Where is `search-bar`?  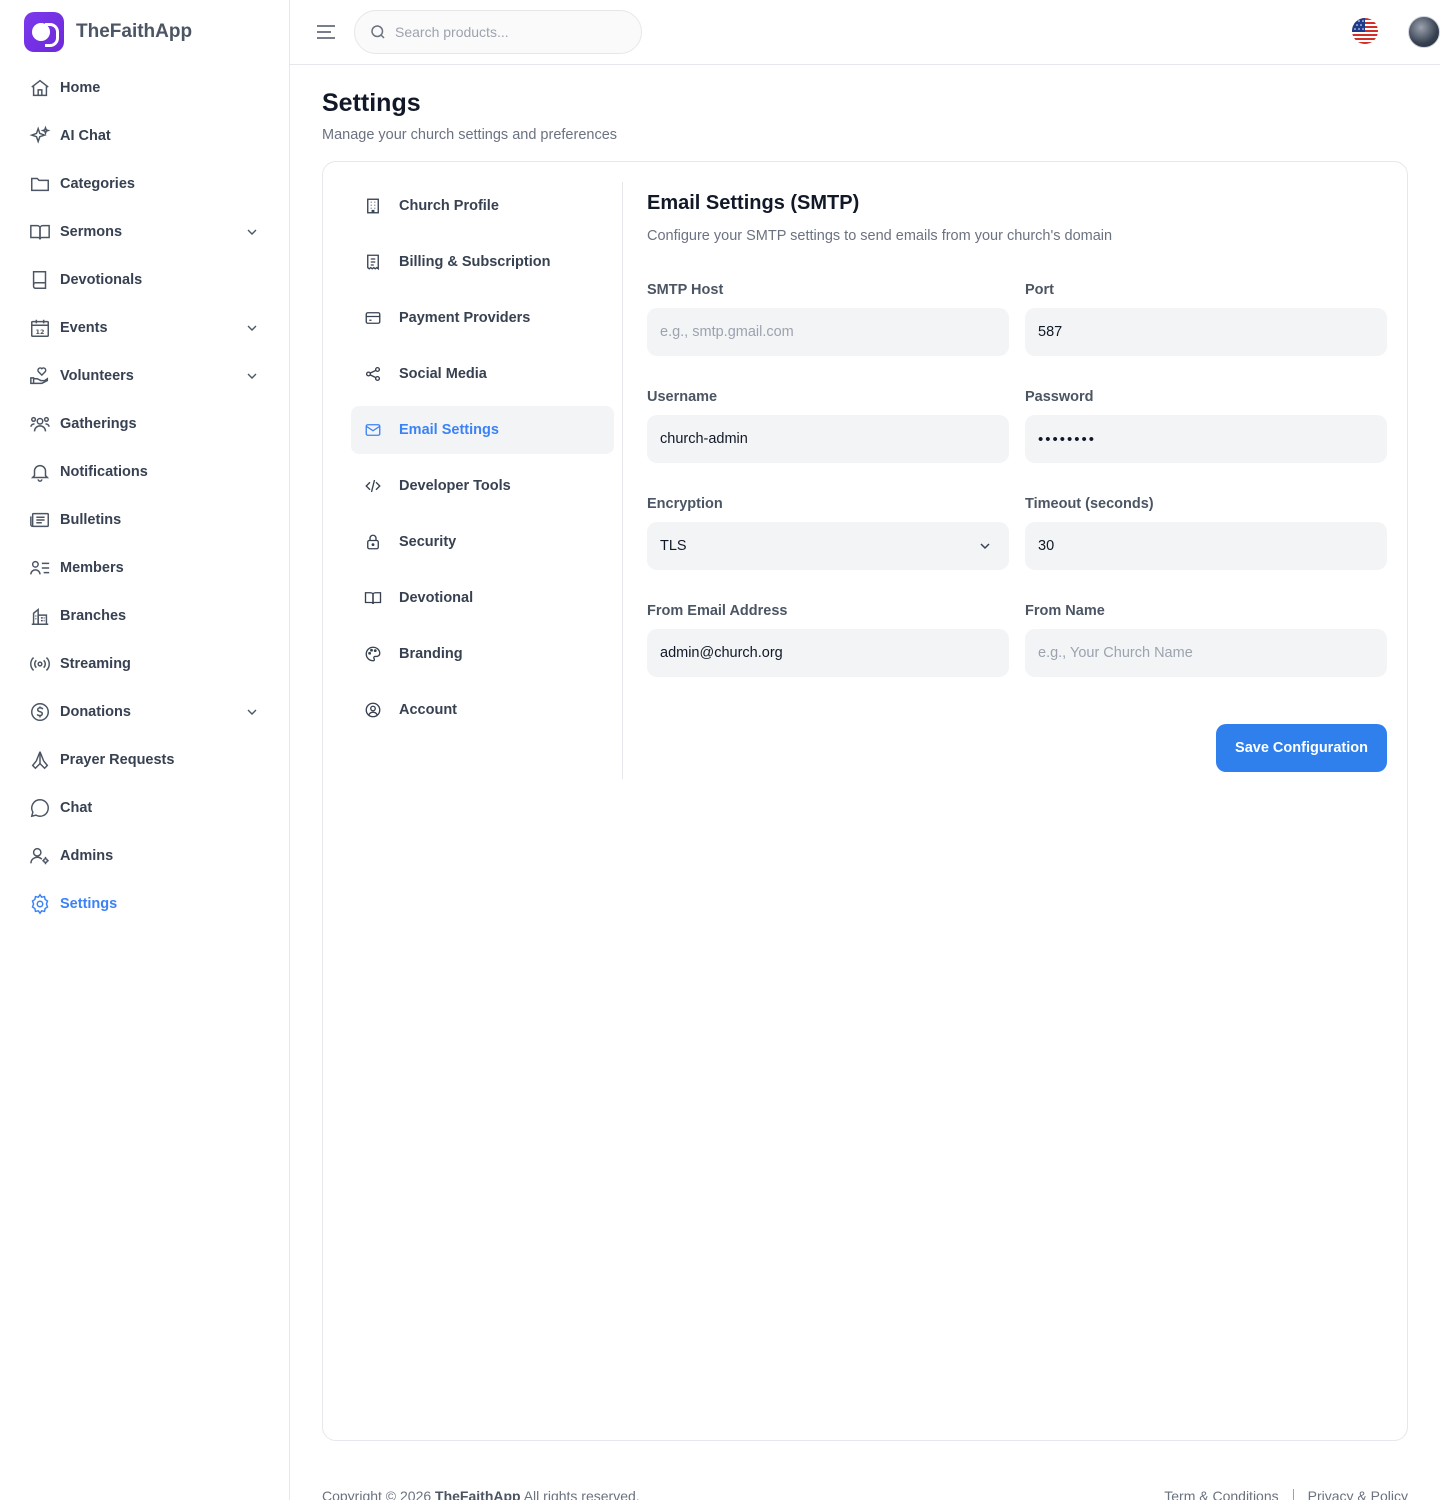
search-bar is located at coordinates (498, 32).